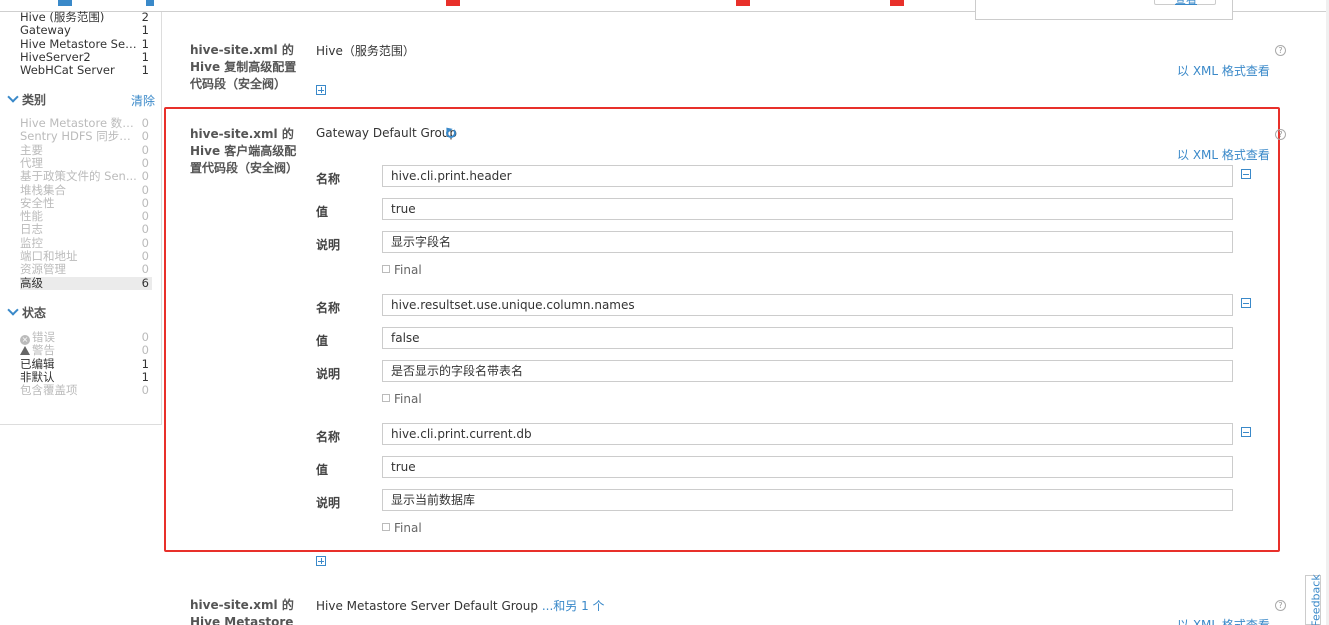  Describe the element at coordinates (80, 44) in the screenshot. I see `filter-item-text: Hive Metastore Server` at that location.